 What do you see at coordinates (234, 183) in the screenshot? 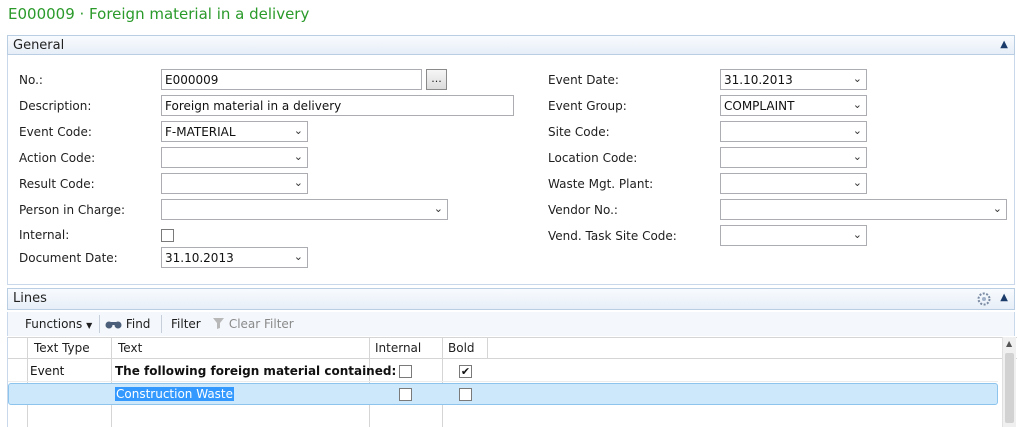
I see `result-code-field: ⌄` at bounding box center [234, 183].